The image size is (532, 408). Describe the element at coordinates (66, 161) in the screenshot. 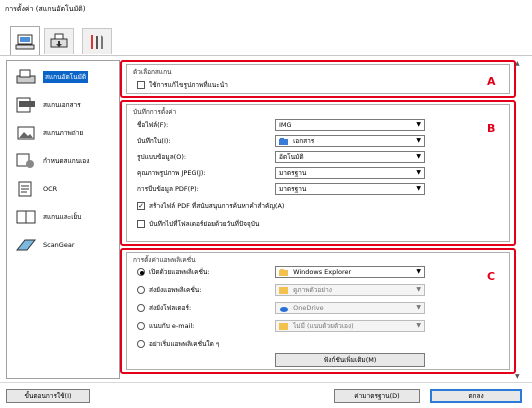

I see `sidebar-item-label: กำหนดสแกนเอง` at that location.